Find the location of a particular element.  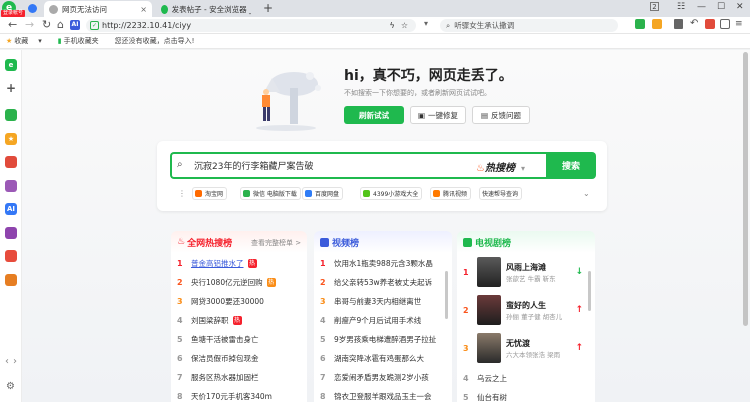

list-item: 7 服务区热水器加固栏 is located at coordinates (218, 377).